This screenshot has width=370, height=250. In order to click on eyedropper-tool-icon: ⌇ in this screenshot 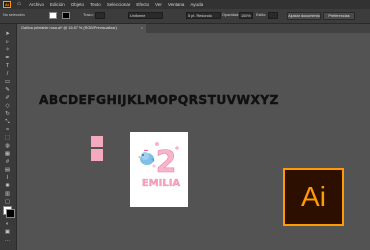, I will do `click(7, 178)`.